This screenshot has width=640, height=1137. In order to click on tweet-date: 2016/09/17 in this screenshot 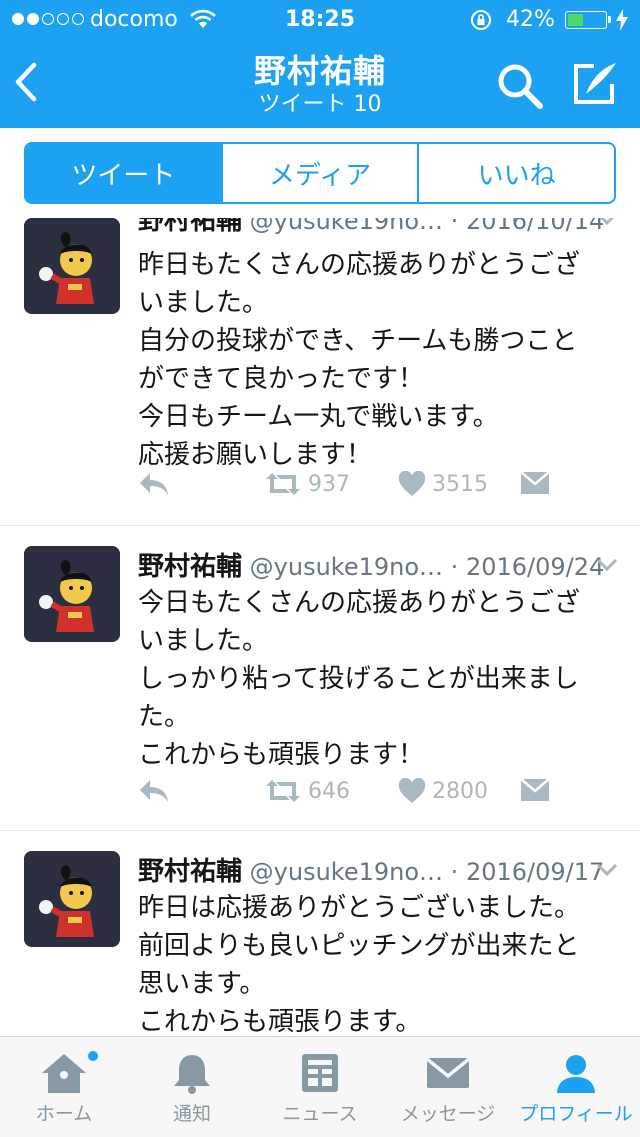, I will do `click(535, 872)`.